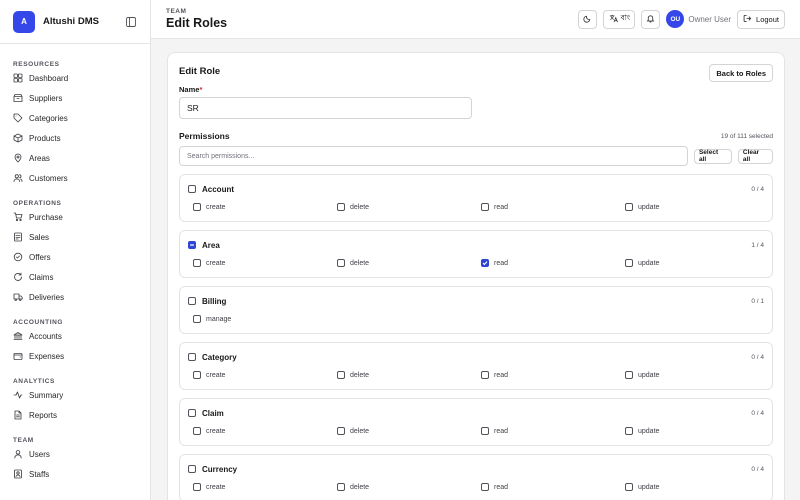 This screenshot has height=500, width=800. I want to click on notifications-button, so click(651, 19).